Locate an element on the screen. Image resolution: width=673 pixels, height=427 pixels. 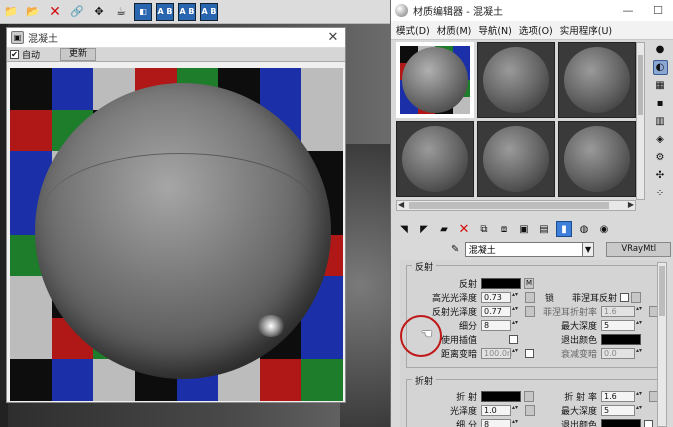
material-name-row: ✎ ▼ VRayMtl is located at coordinates (561, 249).